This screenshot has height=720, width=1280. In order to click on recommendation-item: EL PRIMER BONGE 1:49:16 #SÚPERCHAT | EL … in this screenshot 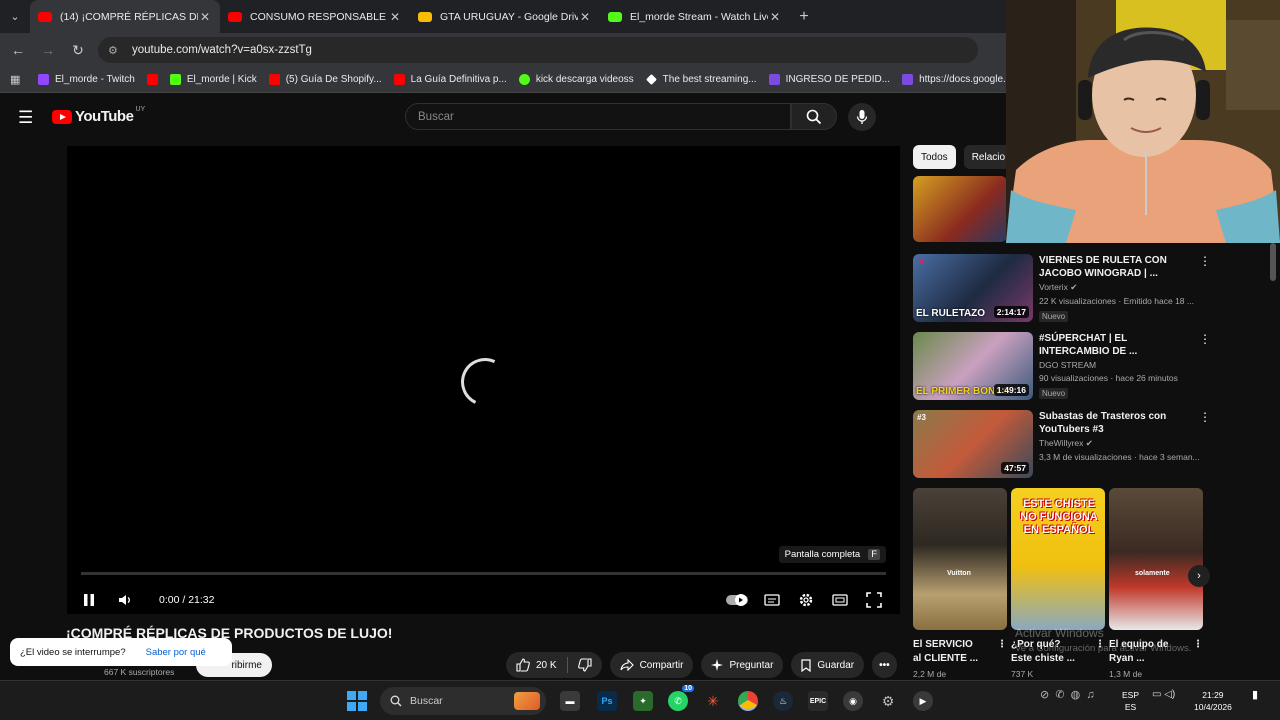, I will do `click(1063, 366)`.